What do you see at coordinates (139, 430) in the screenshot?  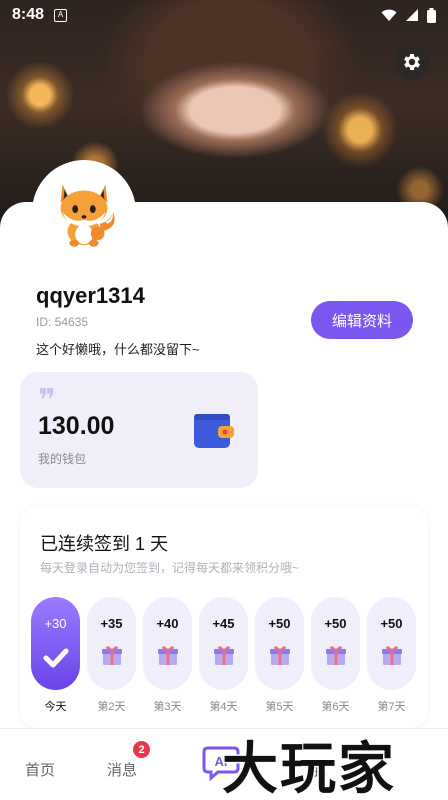 I see `wallet-card: ❞ 130.00 我的钱包` at bounding box center [139, 430].